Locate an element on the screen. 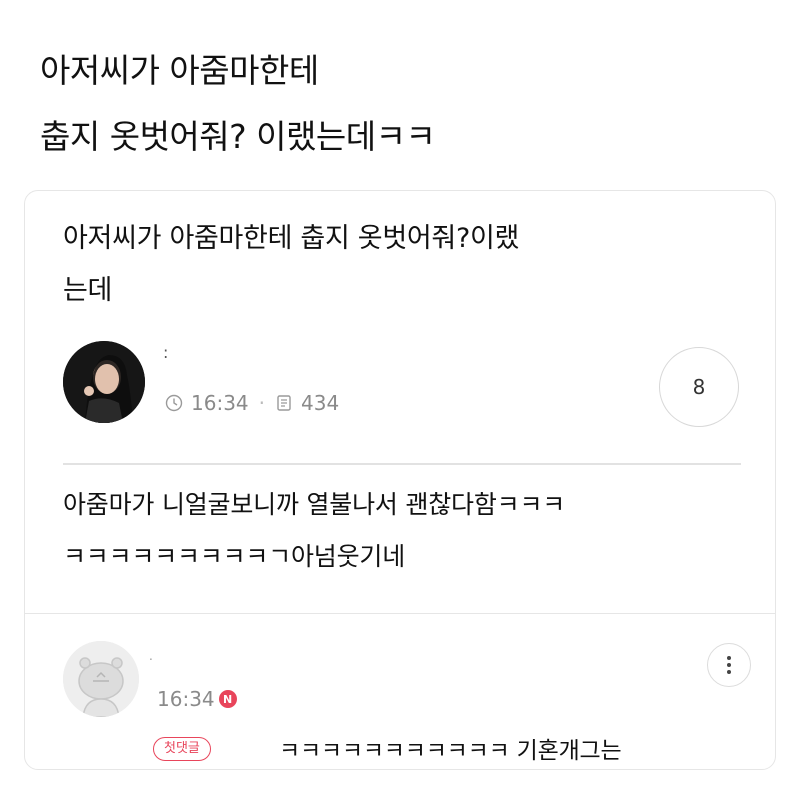  post-time: 16:34 is located at coordinates (220, 403).